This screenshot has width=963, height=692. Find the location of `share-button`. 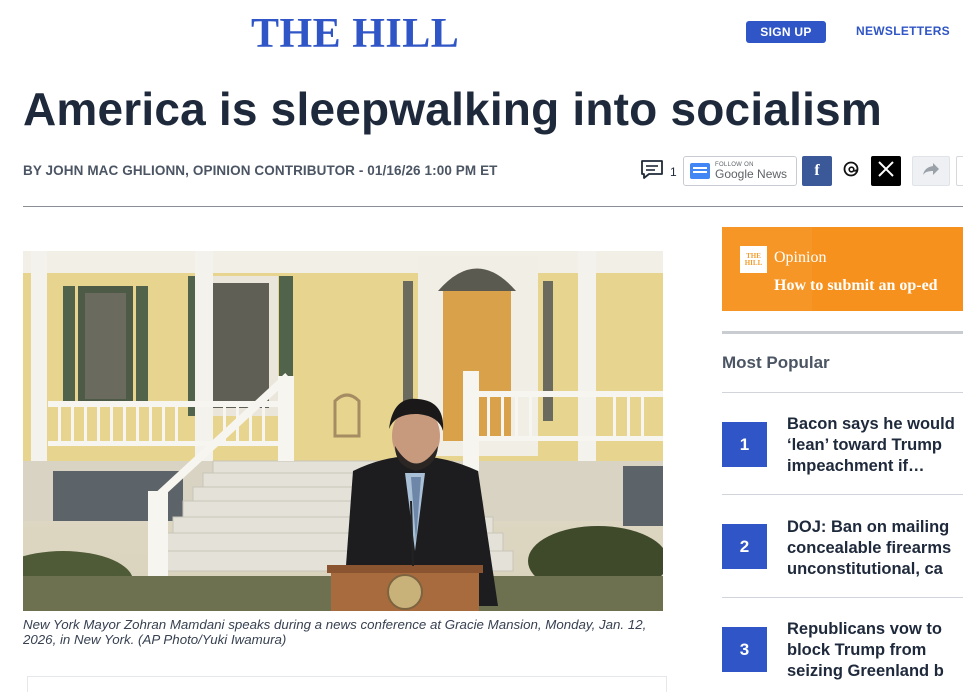

share-button is located at coordinates (931, 171).